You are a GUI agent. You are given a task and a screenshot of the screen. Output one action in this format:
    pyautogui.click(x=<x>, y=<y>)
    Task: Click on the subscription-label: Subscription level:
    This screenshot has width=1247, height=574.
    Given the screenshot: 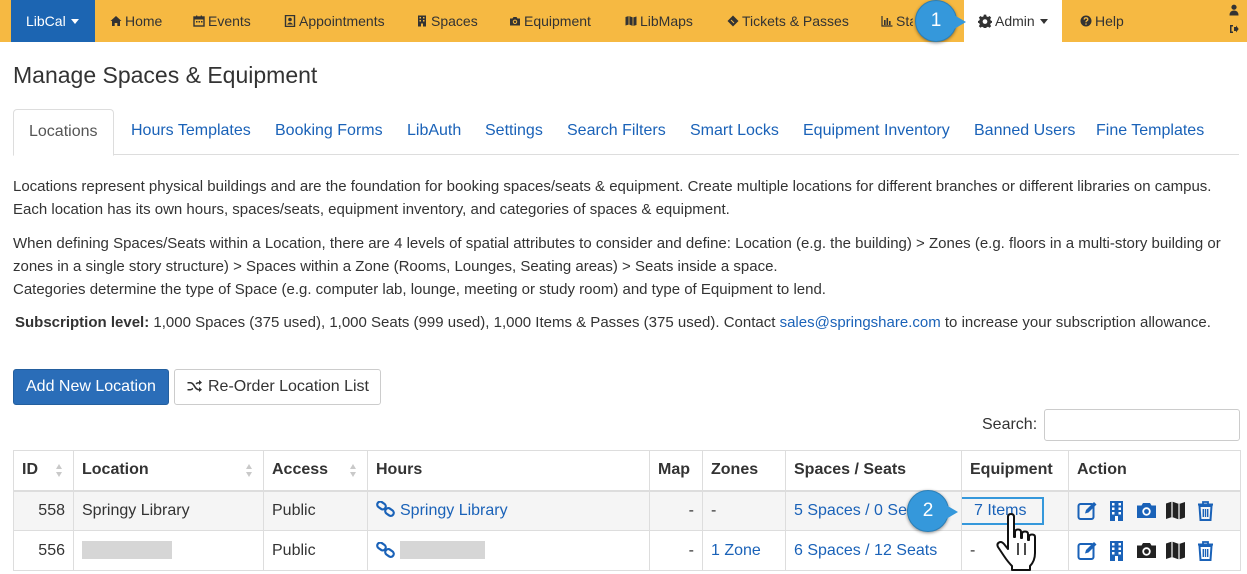 What is the action you would take?
    pyautogui.click(x=82, y=322)
    